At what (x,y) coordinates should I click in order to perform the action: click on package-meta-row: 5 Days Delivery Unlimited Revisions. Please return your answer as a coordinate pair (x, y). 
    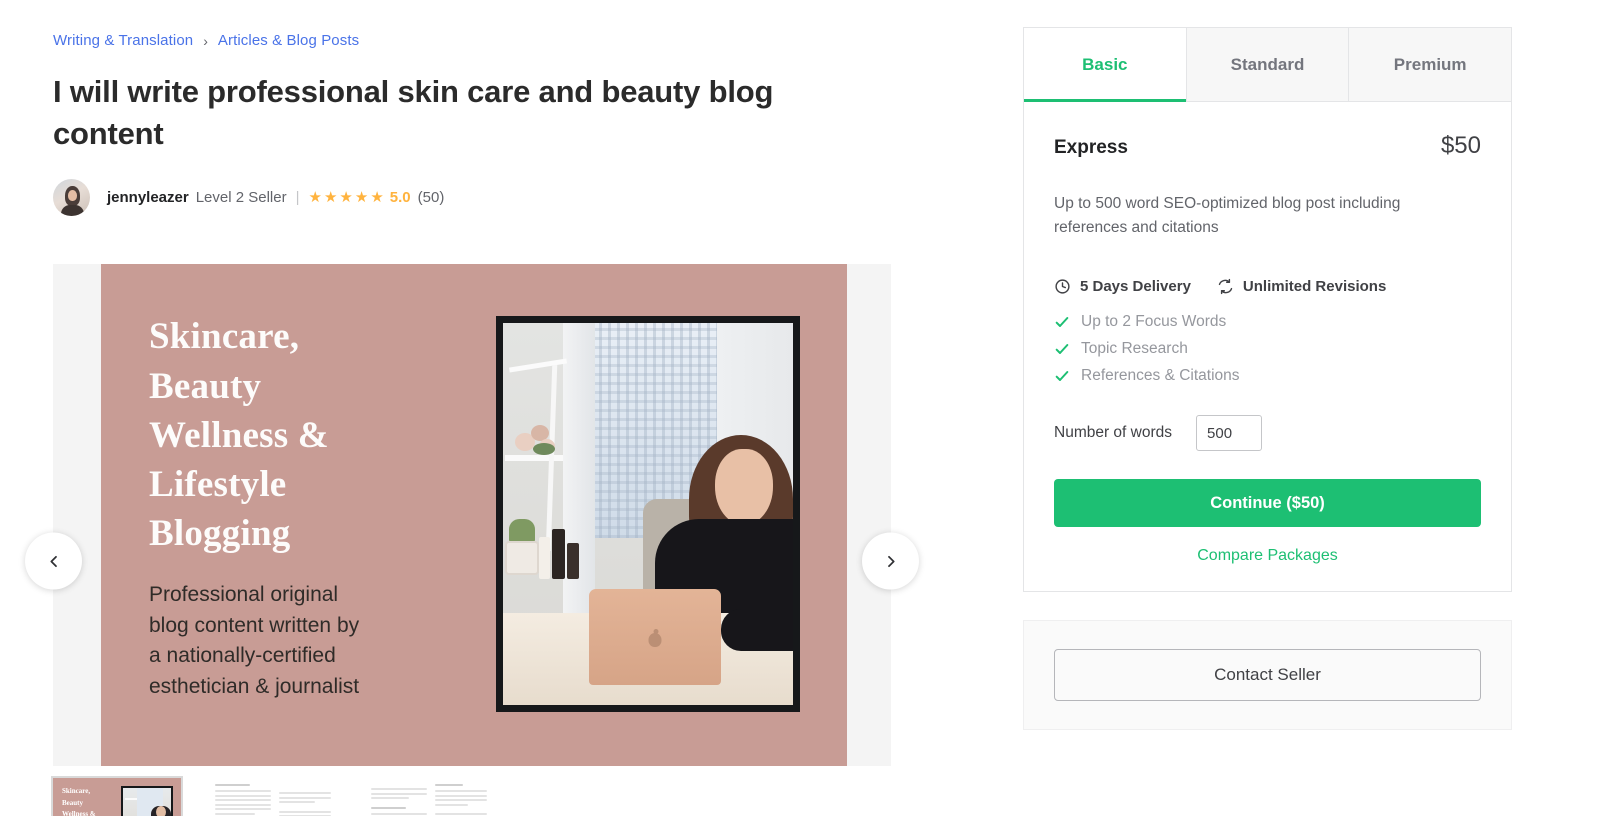
    Looking at the image, I should click on (1267, 286).